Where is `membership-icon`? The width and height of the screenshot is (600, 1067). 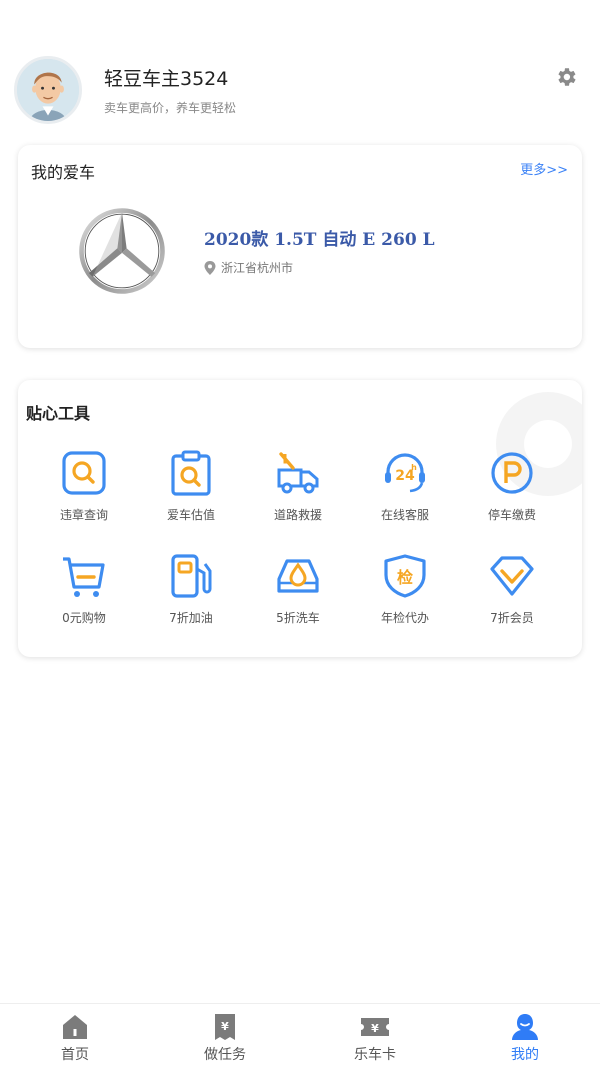
membership-icon is located at coordinates (512, 576).